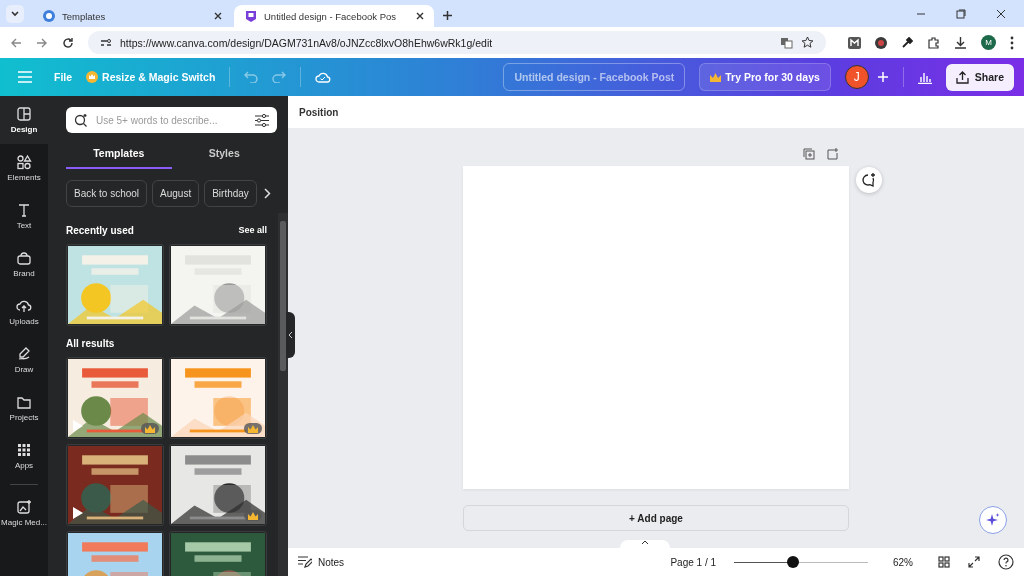 Image resolution: width=1024 pixels, height=576 pixels. I want to click on add-page-icon, so click(833, 154).